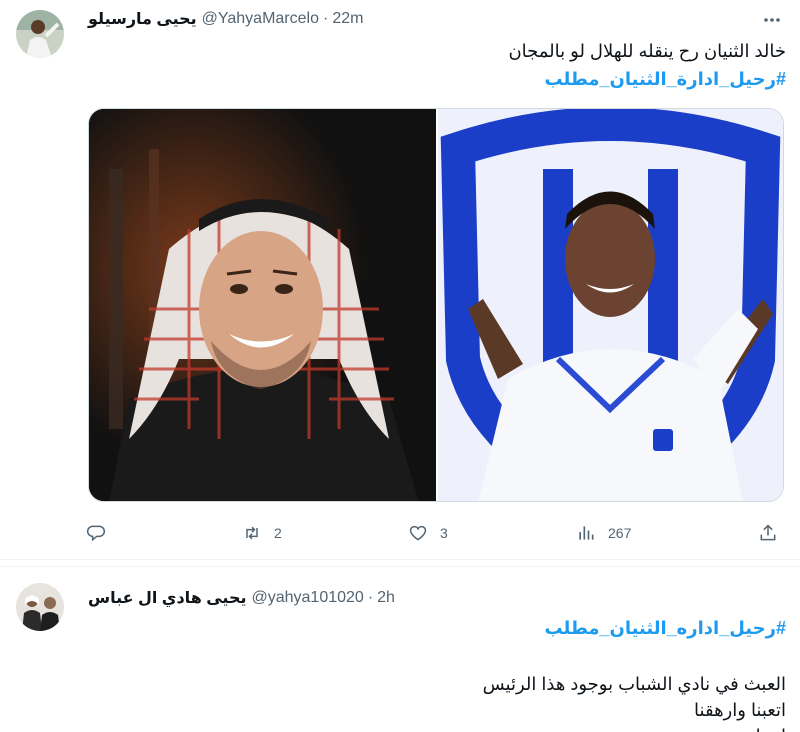  I want to click on display-name: يحيى مارسيلو, so click(142, 19).